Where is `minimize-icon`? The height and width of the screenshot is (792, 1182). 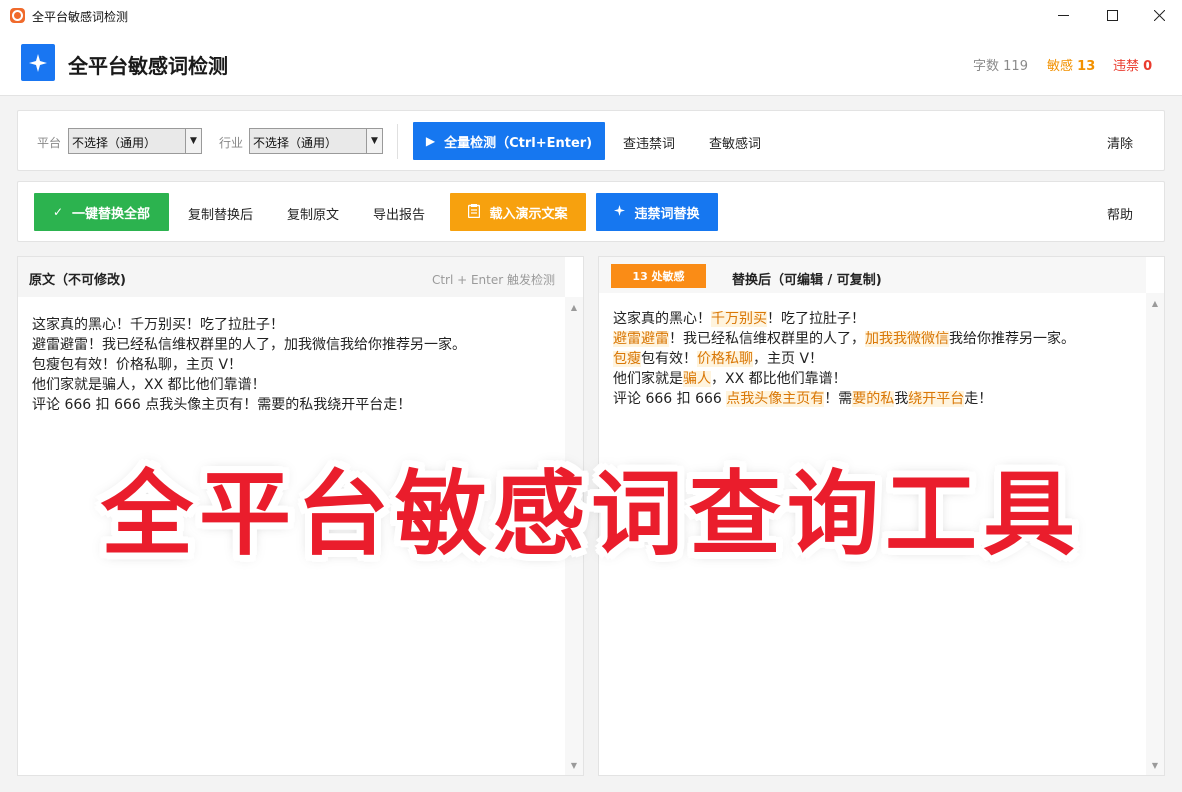
minimize-icon is located at coordinates (1063, 15).